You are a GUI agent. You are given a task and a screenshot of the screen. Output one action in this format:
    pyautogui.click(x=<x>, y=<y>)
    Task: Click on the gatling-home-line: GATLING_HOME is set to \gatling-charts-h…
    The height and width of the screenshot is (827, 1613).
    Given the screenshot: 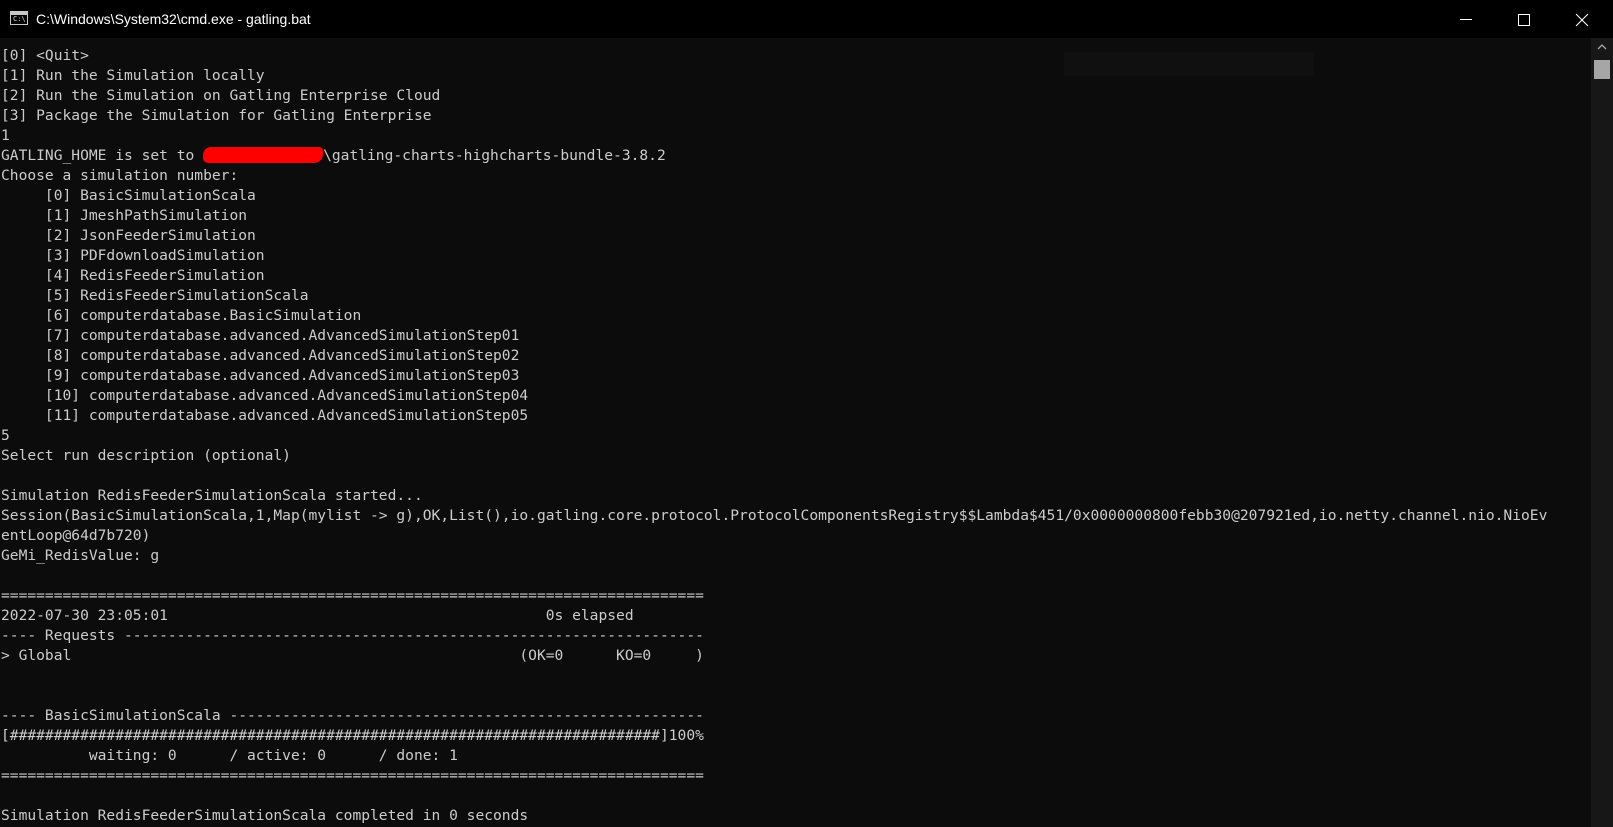 What is the action you would take?
    pyautogui.click(x=796, y=156)
    